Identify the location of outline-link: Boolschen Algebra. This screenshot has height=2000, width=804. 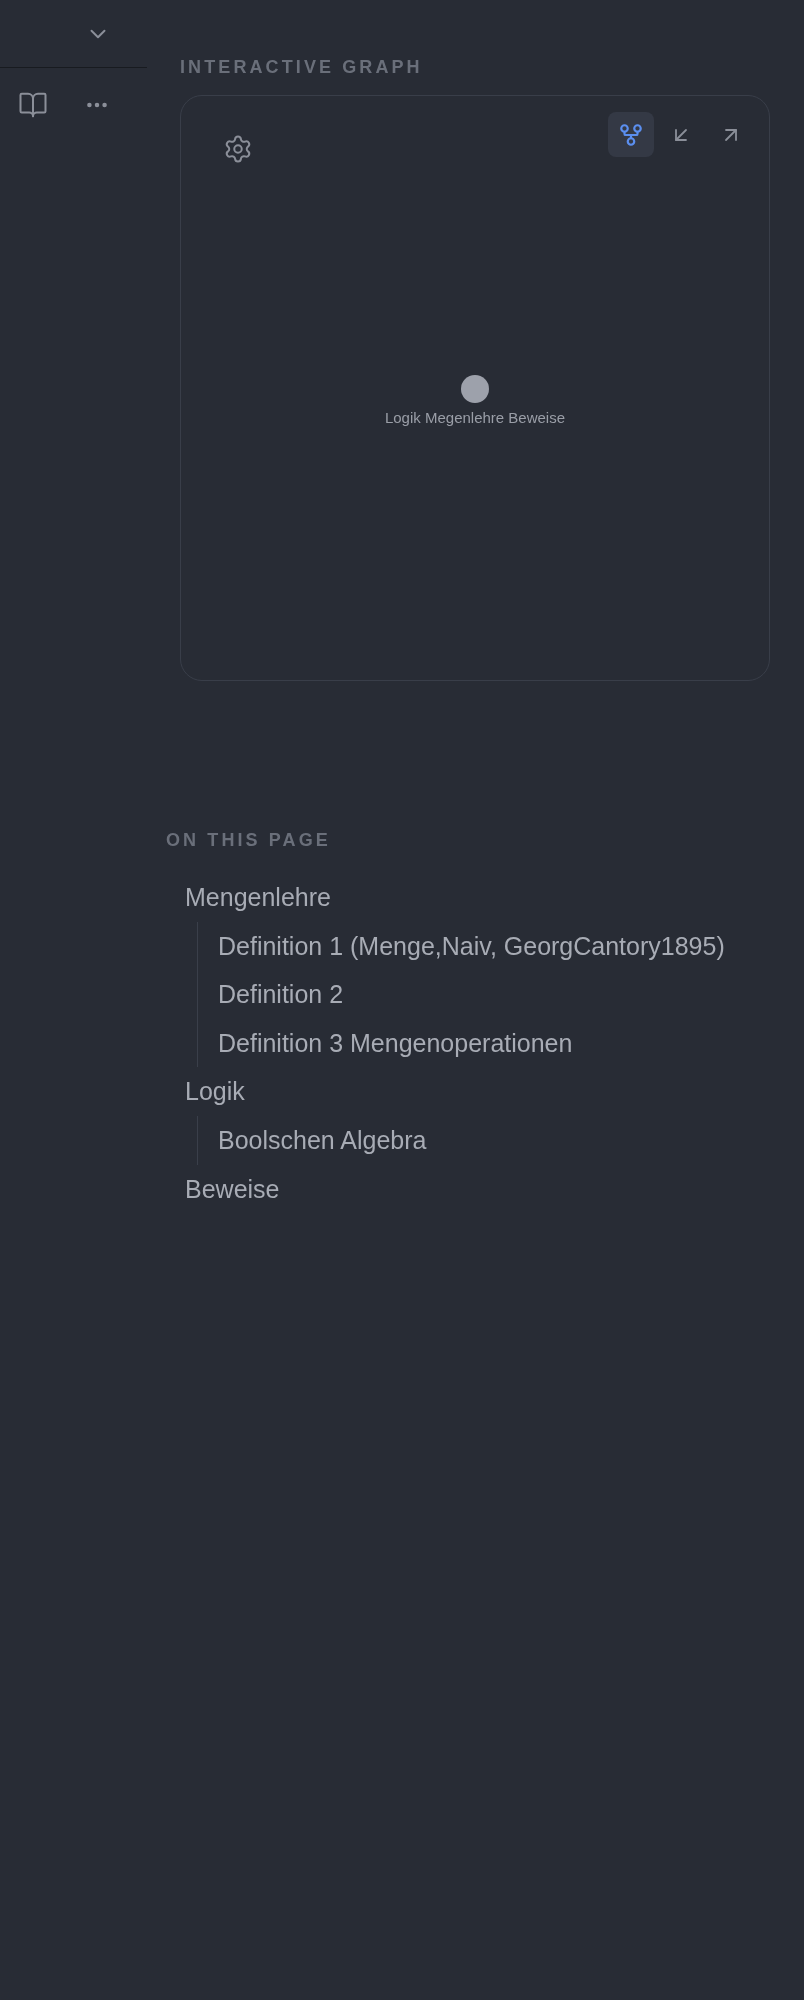
(322, 1140).